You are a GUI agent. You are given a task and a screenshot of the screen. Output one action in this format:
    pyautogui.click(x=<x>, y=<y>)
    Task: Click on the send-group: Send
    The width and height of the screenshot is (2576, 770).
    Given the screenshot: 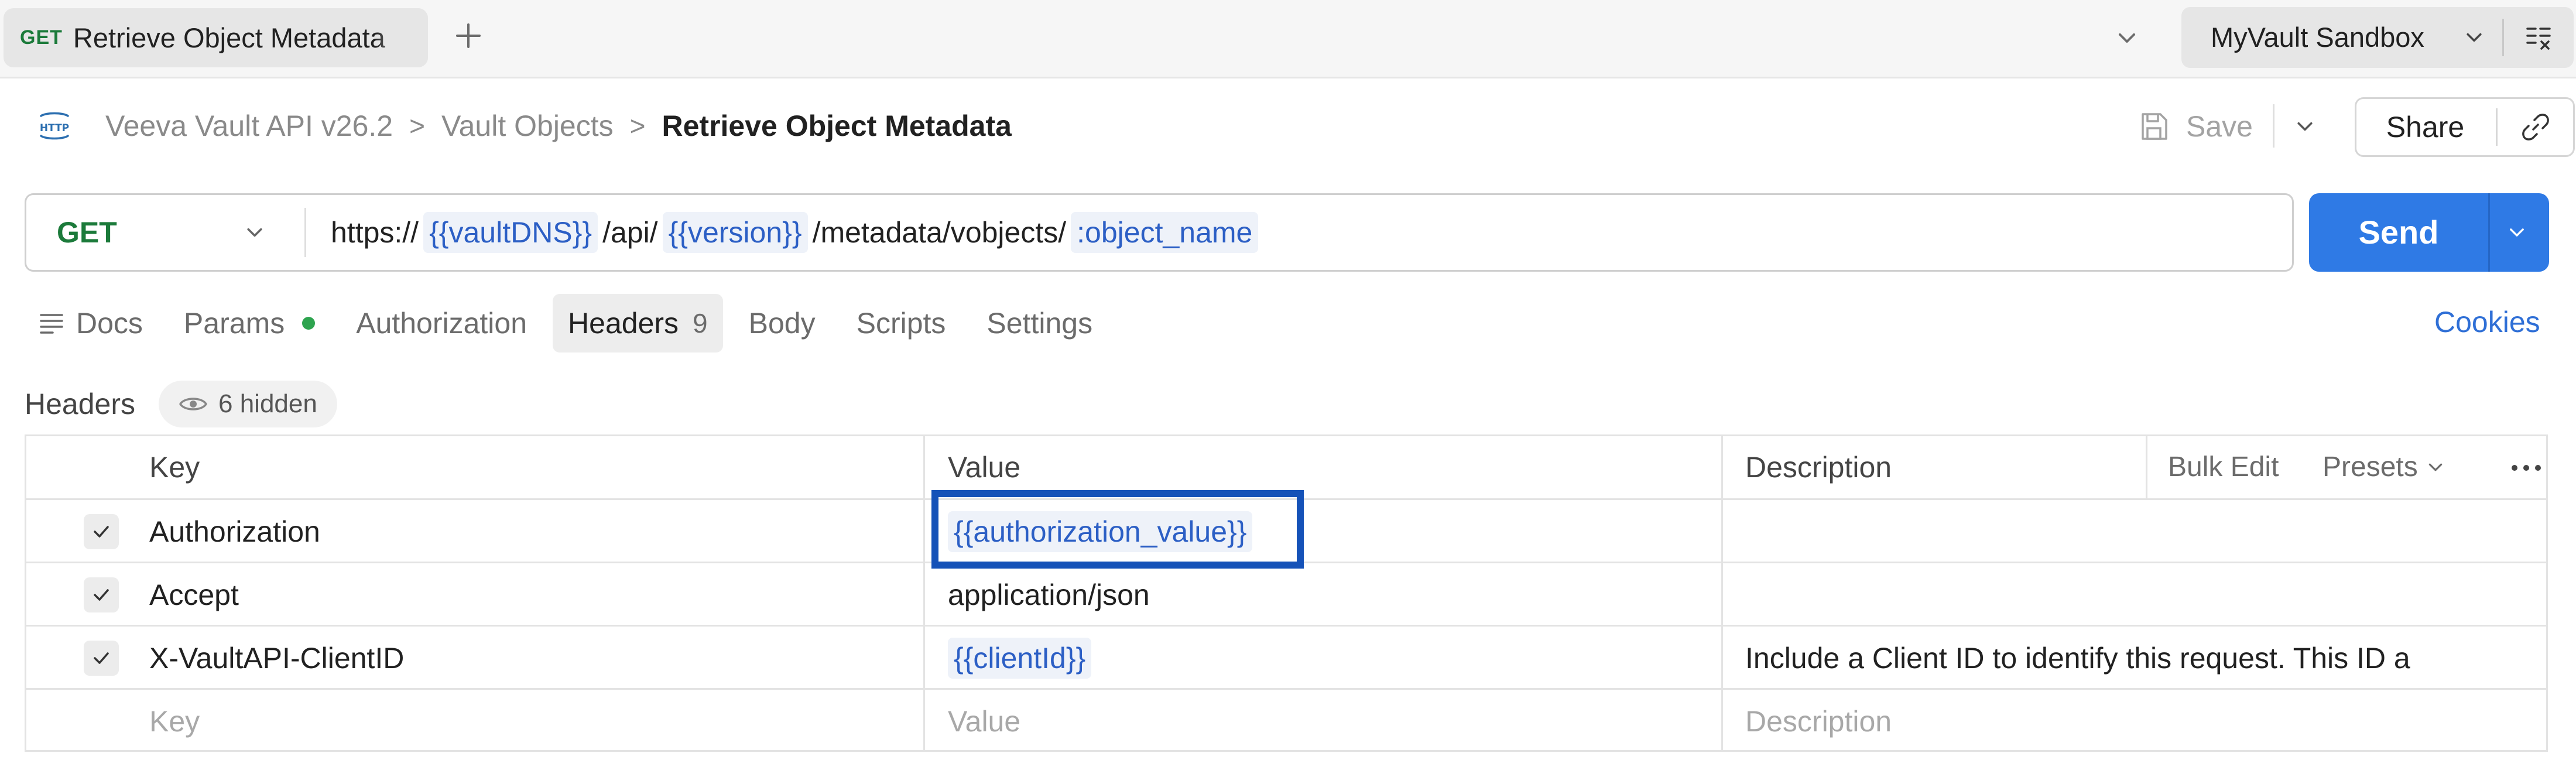 What is the action you would take?
    pyautogui.click(x=2429, y=232)
    